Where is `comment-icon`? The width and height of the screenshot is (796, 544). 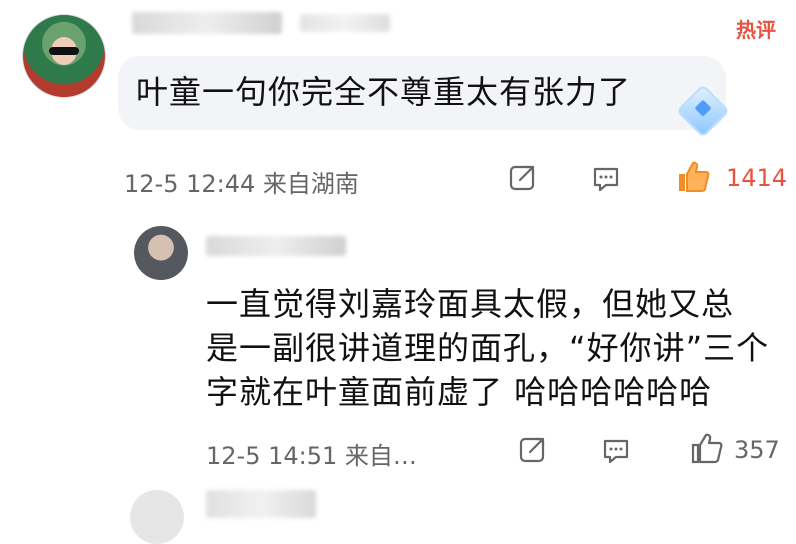
comment-icon is located at coordinates (606, 178).